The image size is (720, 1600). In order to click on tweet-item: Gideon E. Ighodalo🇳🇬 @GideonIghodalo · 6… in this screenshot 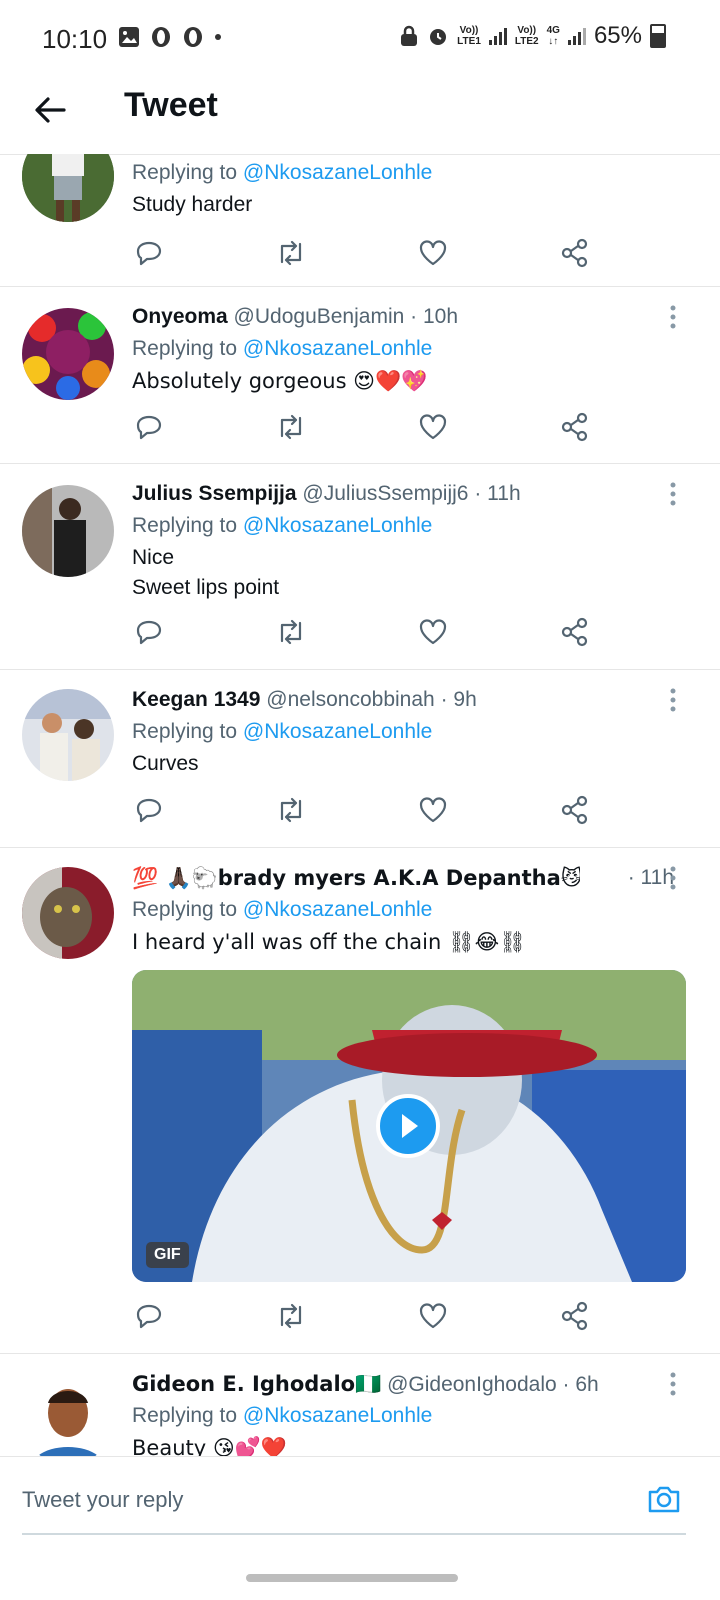, I will do `click(360, 1404)`.